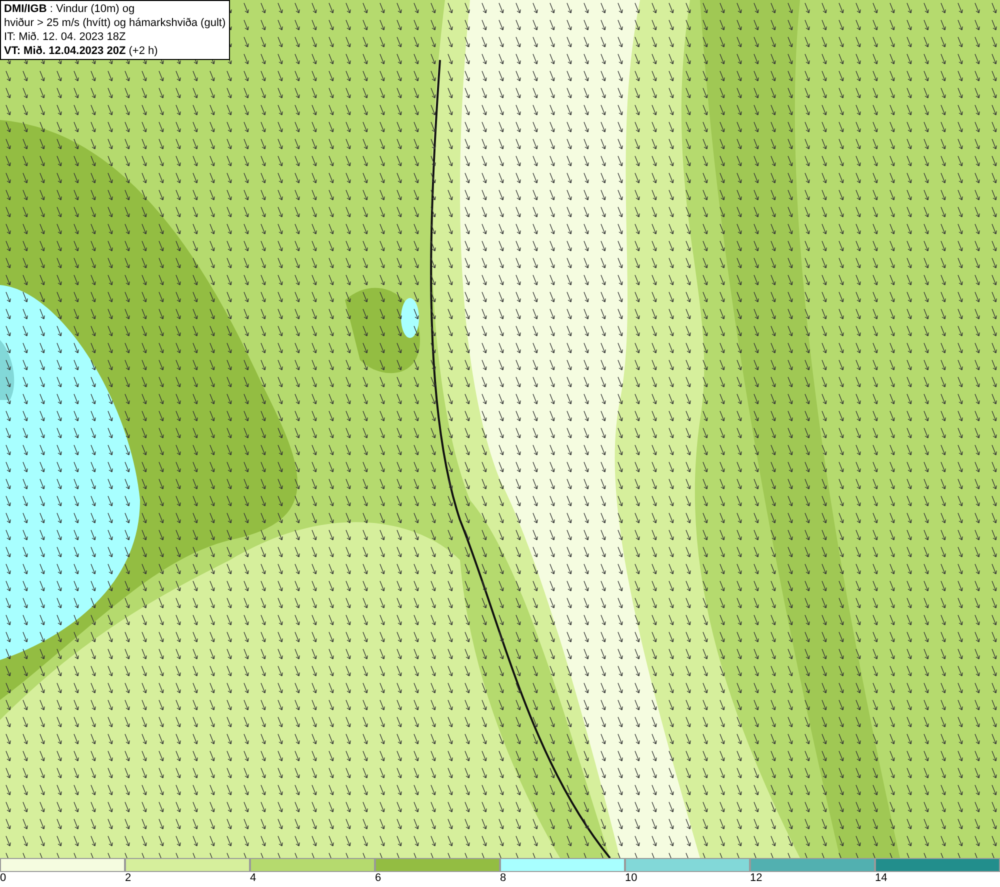 The width and height of the screenshot is (1000, 887). I want to click on legend-label: 14, so click(881, 878).